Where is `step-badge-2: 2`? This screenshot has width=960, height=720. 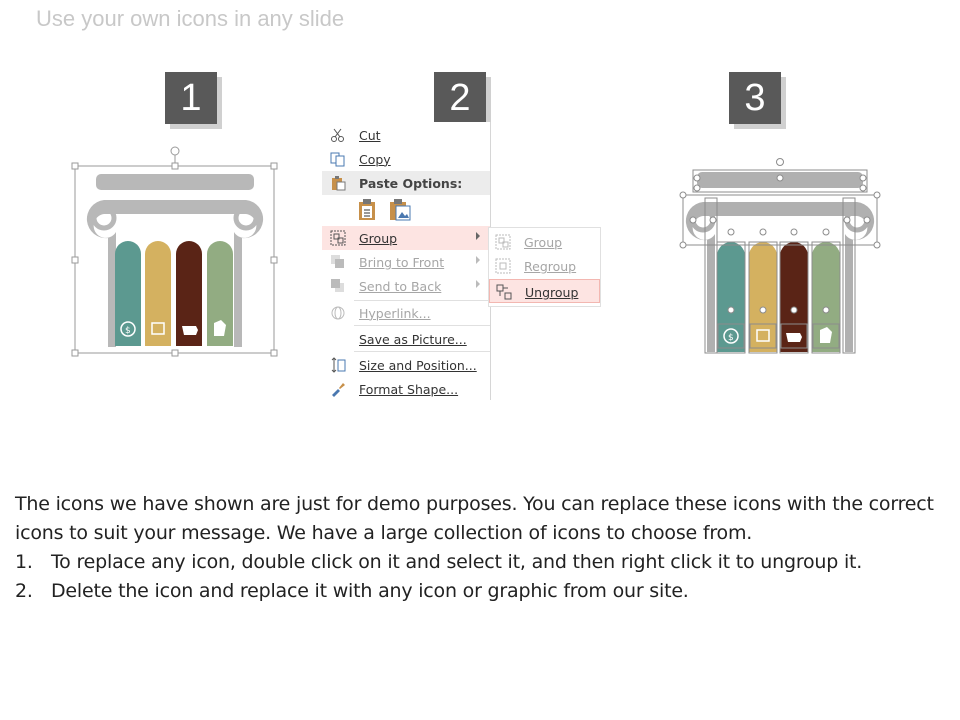 step-badge-2: 2 is located at coordinates (460, 98).